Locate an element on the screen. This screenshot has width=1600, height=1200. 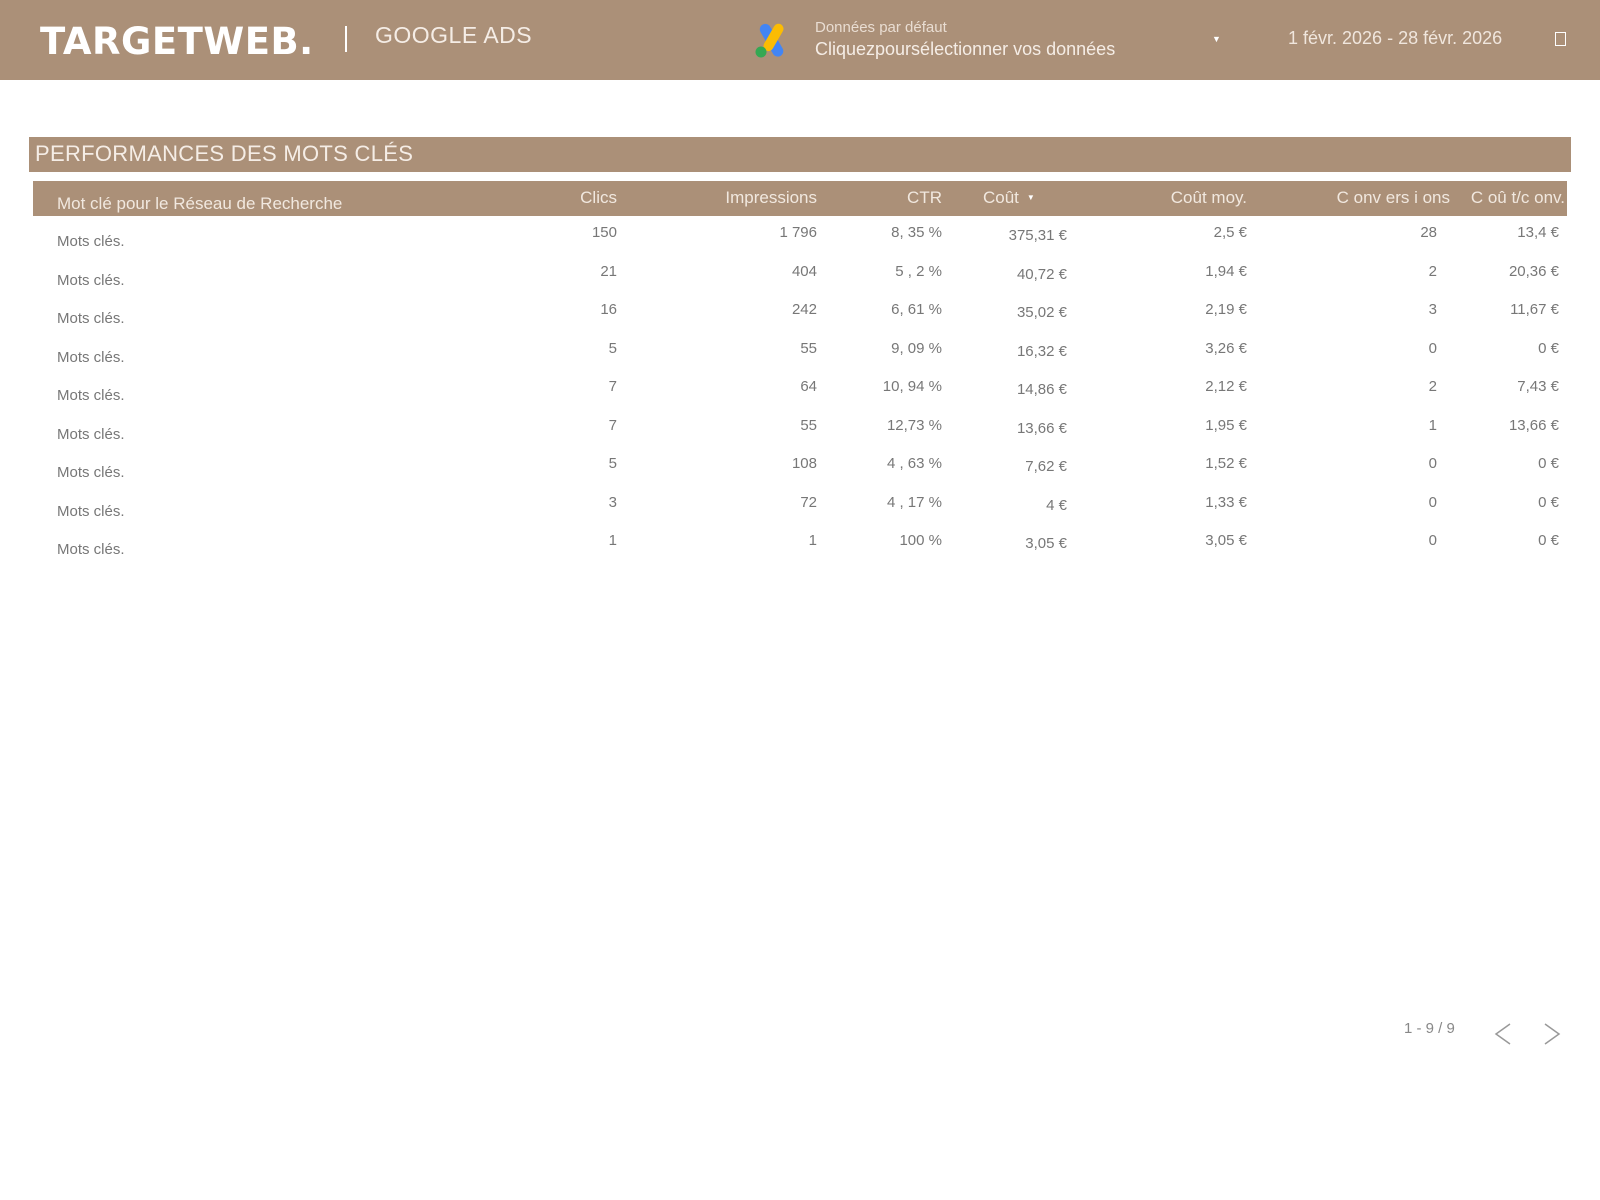
impressions-cell: 72 is located at coordinates (808, 502).